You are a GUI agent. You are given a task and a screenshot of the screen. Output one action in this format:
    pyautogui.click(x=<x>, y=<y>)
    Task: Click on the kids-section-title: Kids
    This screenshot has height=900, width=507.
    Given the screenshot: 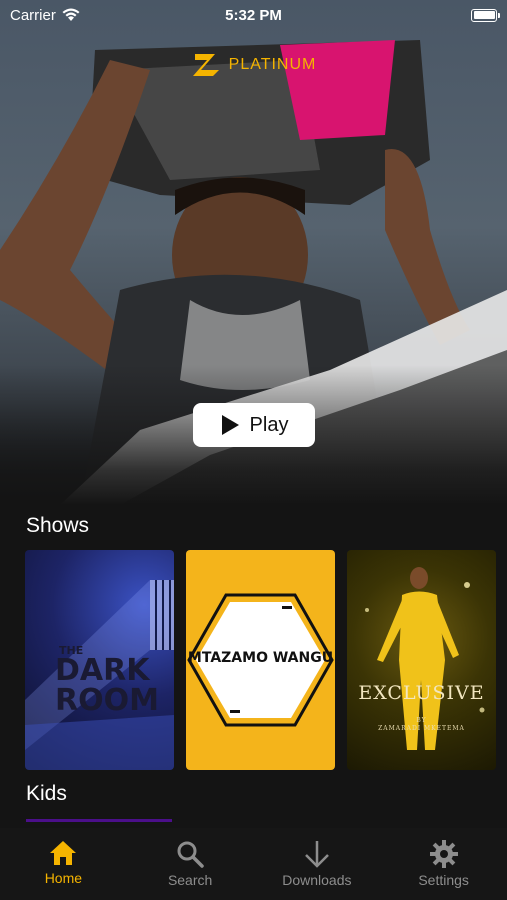 What is the action you would take?
    pyautogui.click(x=46, y=793)
    